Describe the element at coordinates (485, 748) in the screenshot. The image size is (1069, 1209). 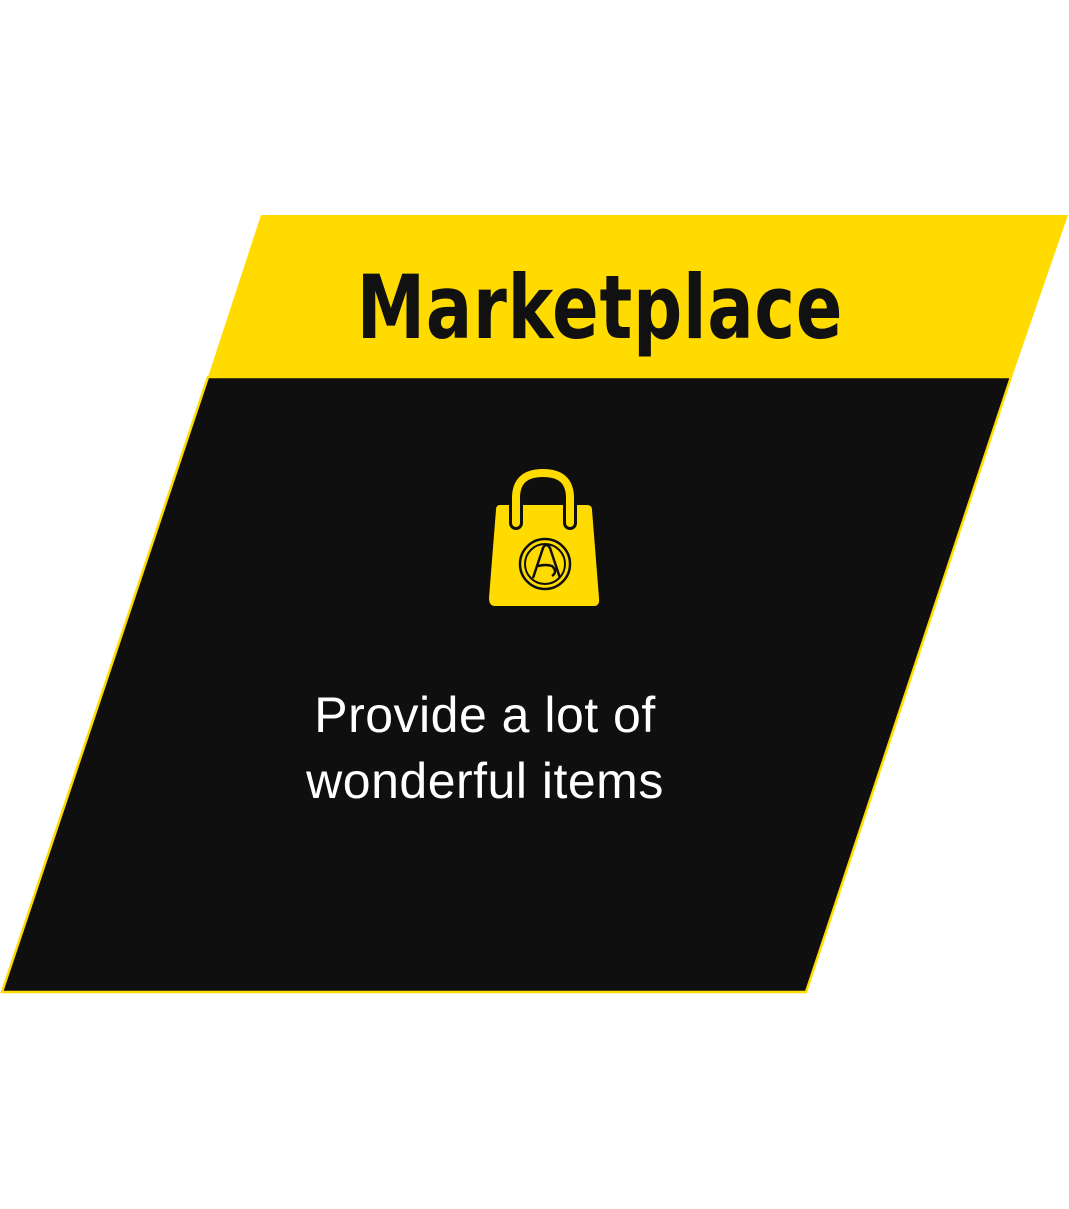
I see `card-description: Provide a lot of wonderful items` at that location.